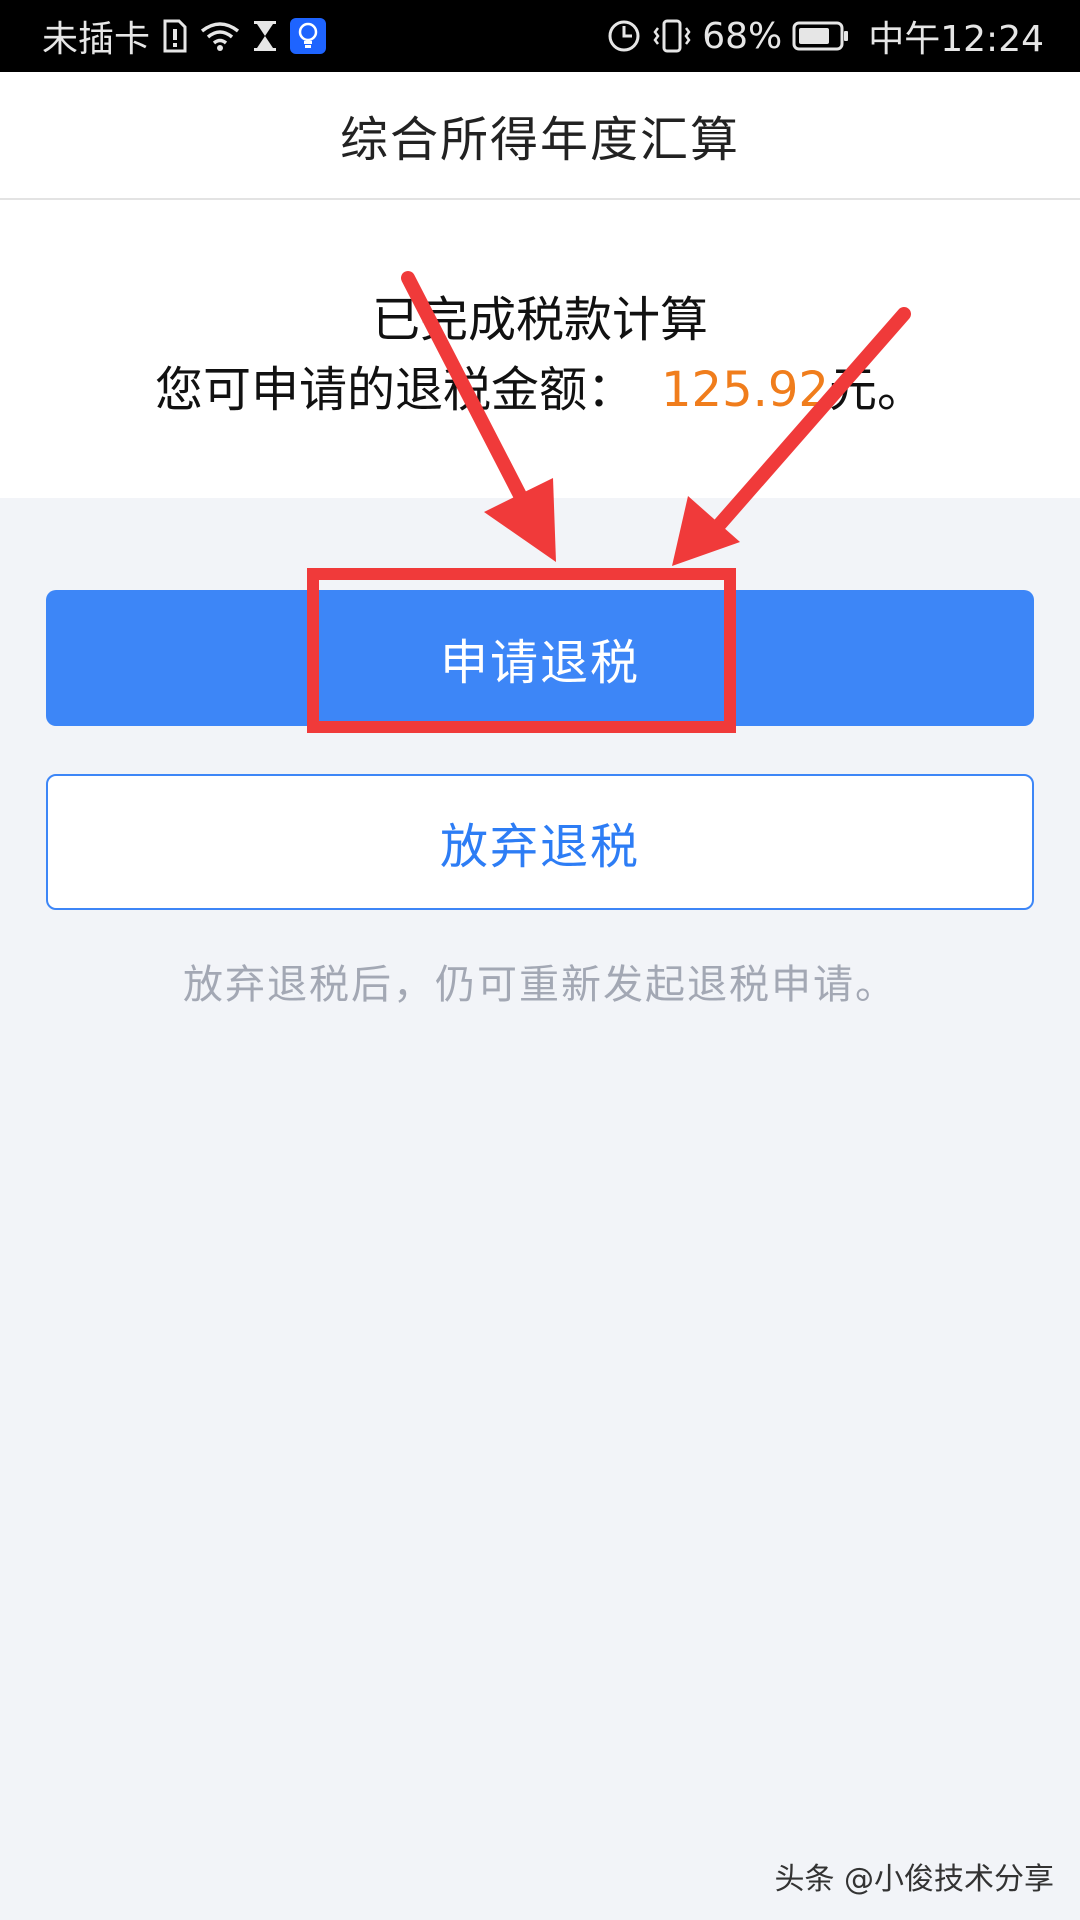 This screenshot has width=1080, height=1920. Describe the element at coordinates (624, 36) in the screenshot. I see `data-saver-icon` at that location.